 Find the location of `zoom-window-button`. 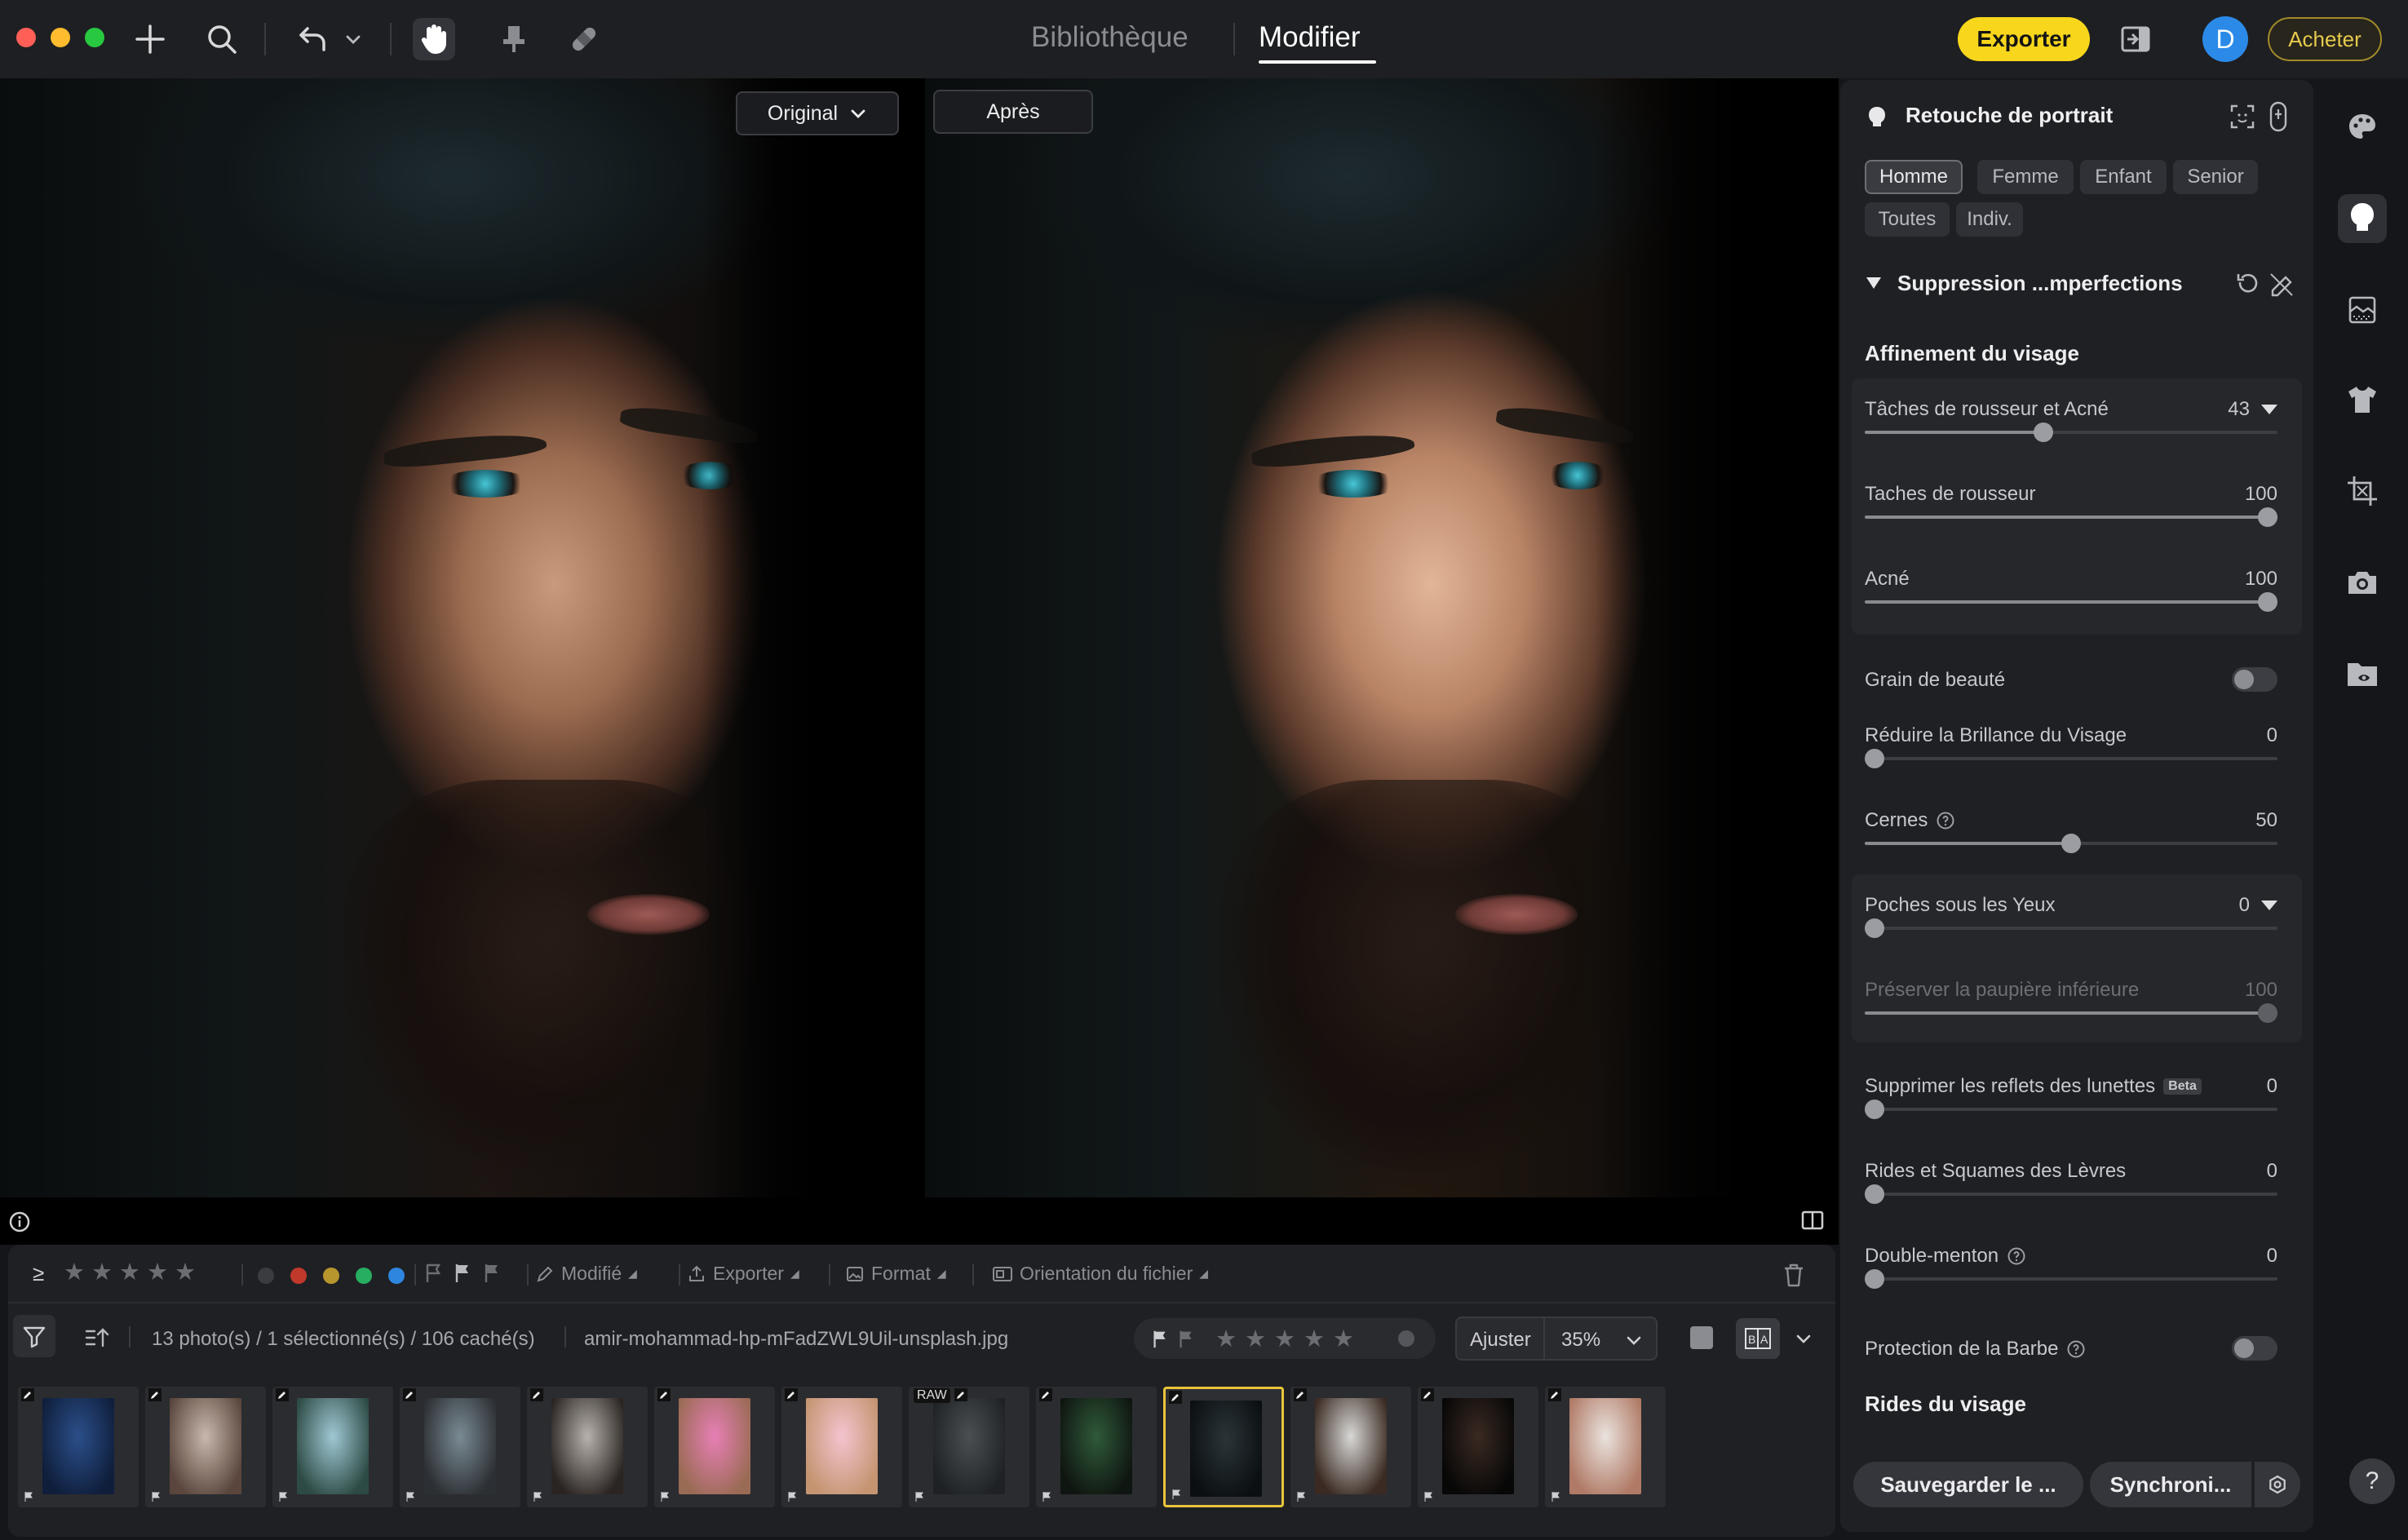

zoom-window-button is located at coordinates (94, 37).